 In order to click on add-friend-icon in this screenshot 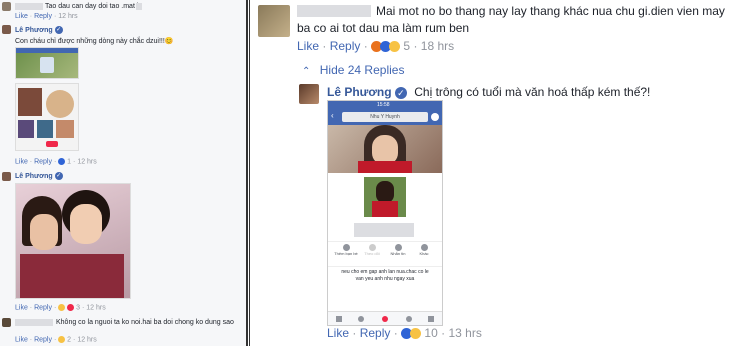, I will do `click(346, 247)`.